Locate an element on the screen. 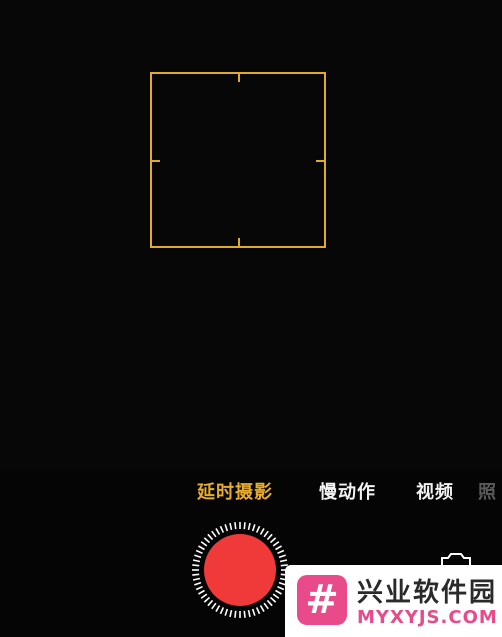 The image size is (502, 637). shutter-button is located at coordinates (240, 570).